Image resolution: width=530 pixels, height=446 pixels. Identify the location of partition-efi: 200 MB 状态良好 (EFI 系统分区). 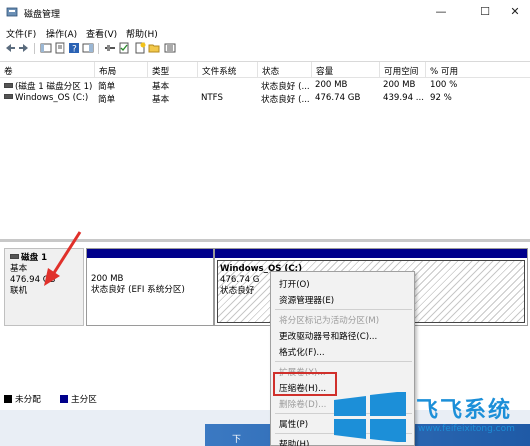
(150, 287).